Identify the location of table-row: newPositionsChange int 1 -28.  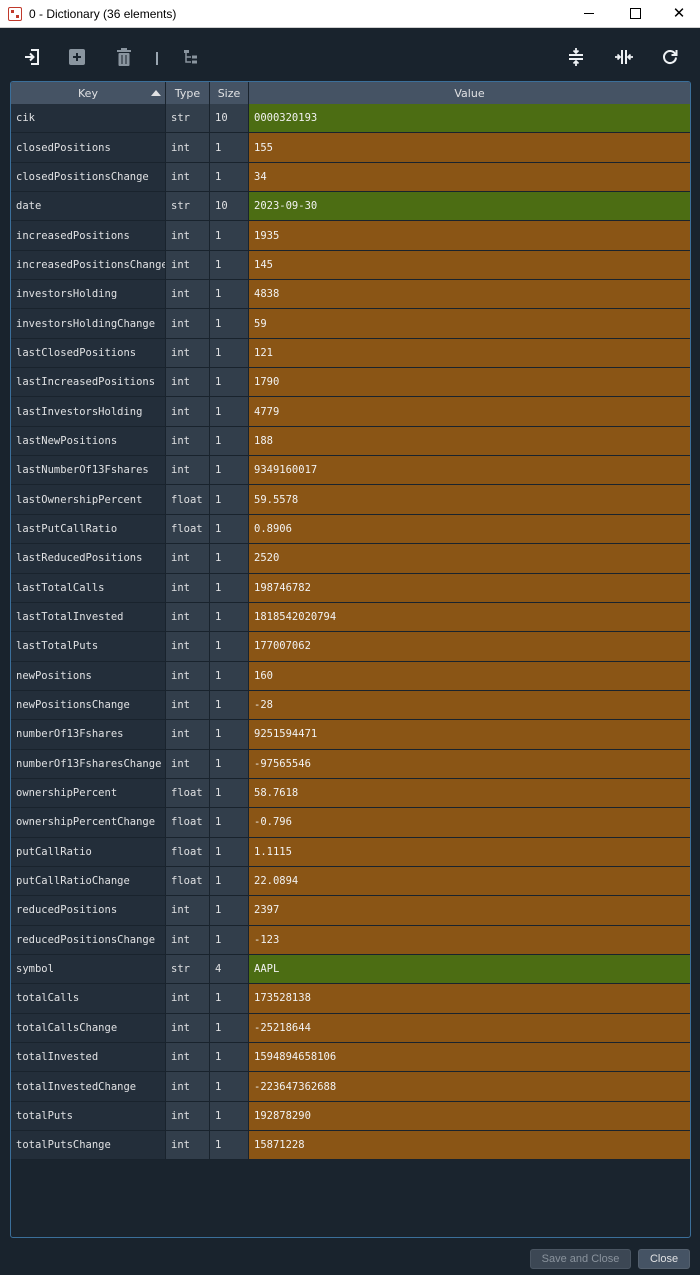
(350, 705).